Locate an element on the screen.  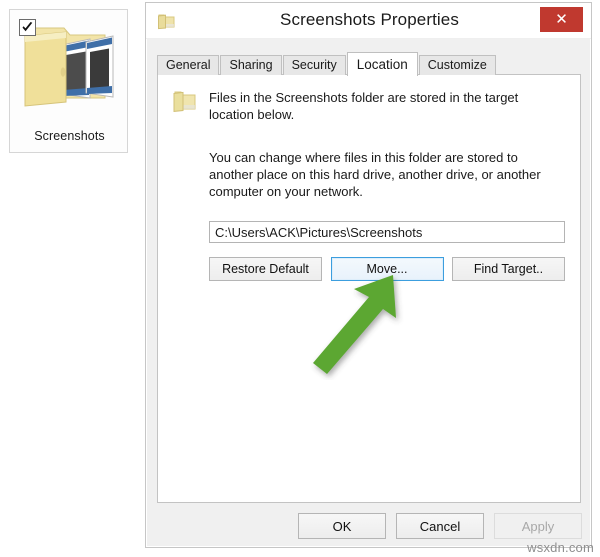
selection-checkbox is located at coordinates (27, 27).